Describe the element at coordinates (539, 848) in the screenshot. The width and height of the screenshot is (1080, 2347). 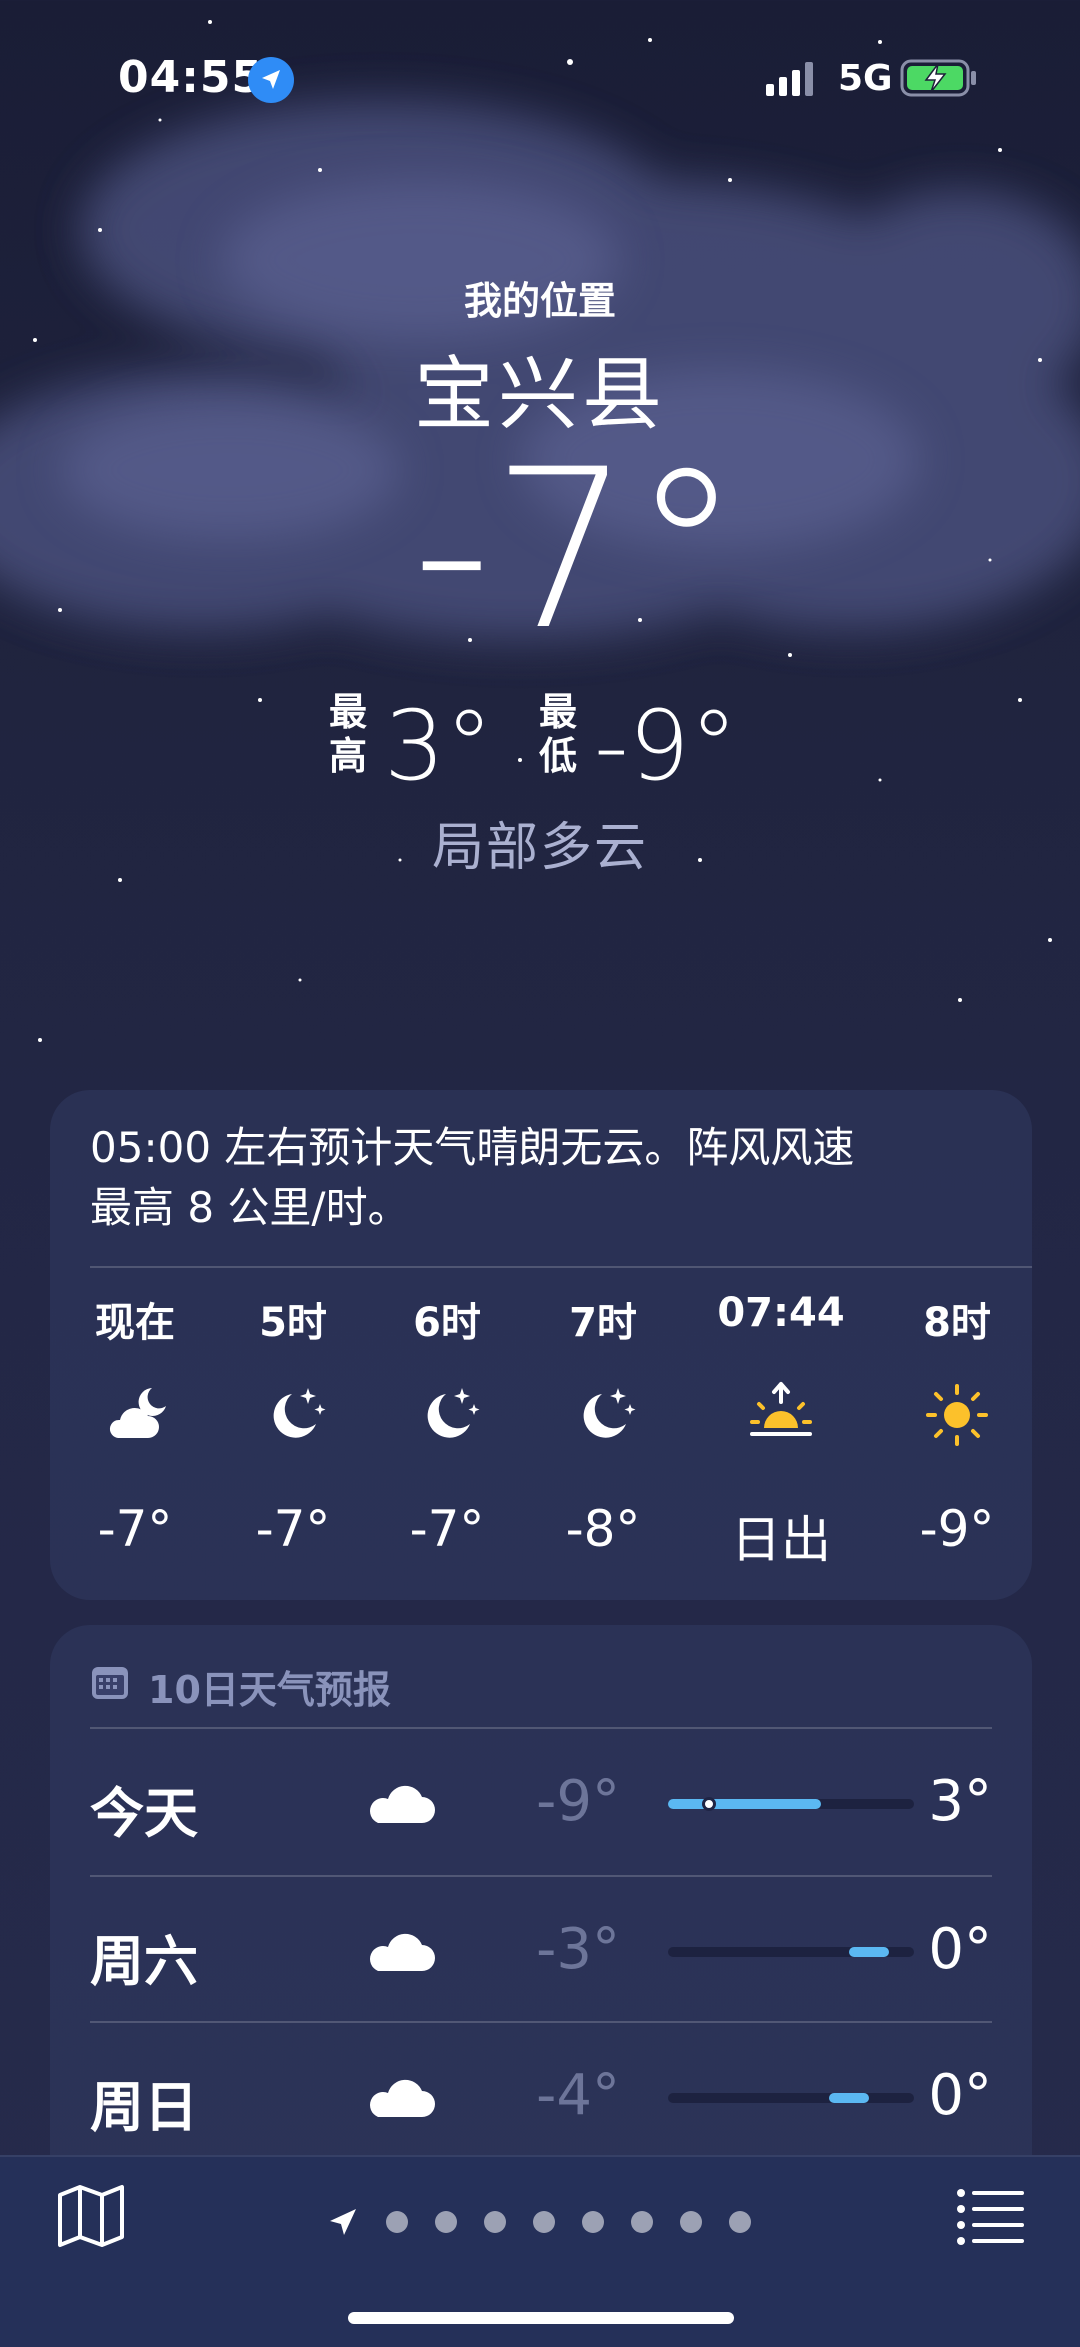
I see `condition-text: 局部多云` at that location.